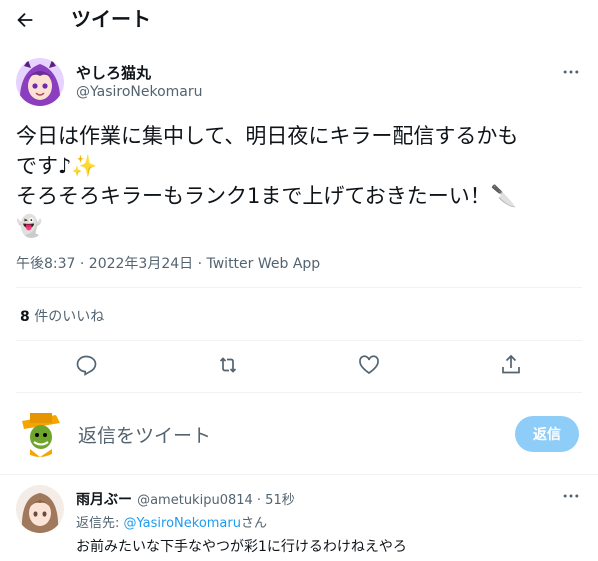 The image size is (598, 561). I want to click on user-avatar, so click(40, 433).